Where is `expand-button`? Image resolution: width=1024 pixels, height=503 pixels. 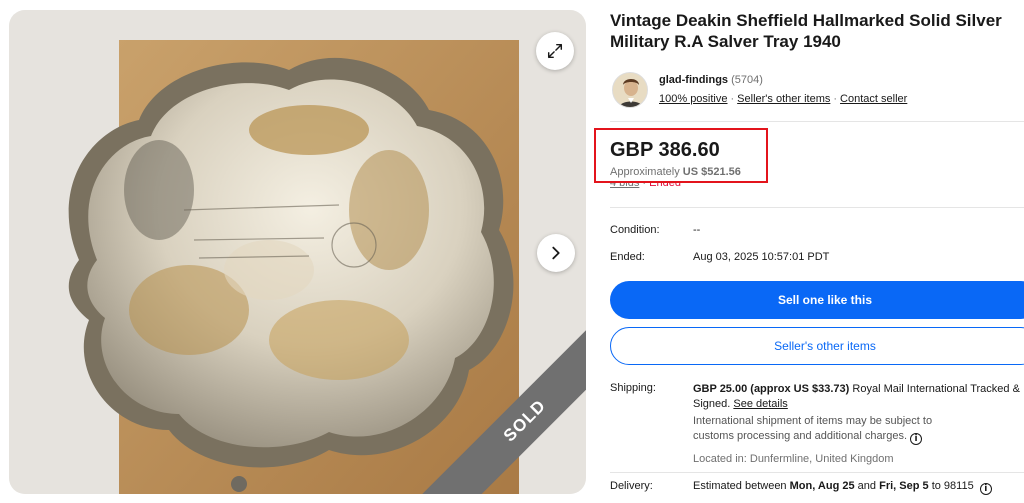 expand-button is located at coordinates (555, 51).